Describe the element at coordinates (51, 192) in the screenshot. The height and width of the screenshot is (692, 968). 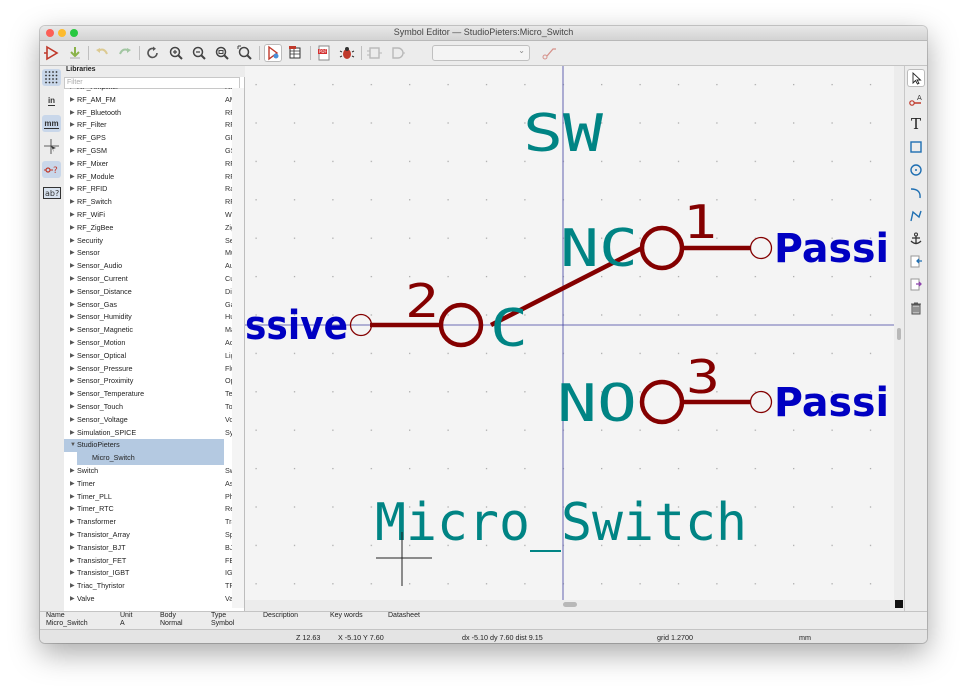
I see `pin-name-abc-icon: ab?` at that location.